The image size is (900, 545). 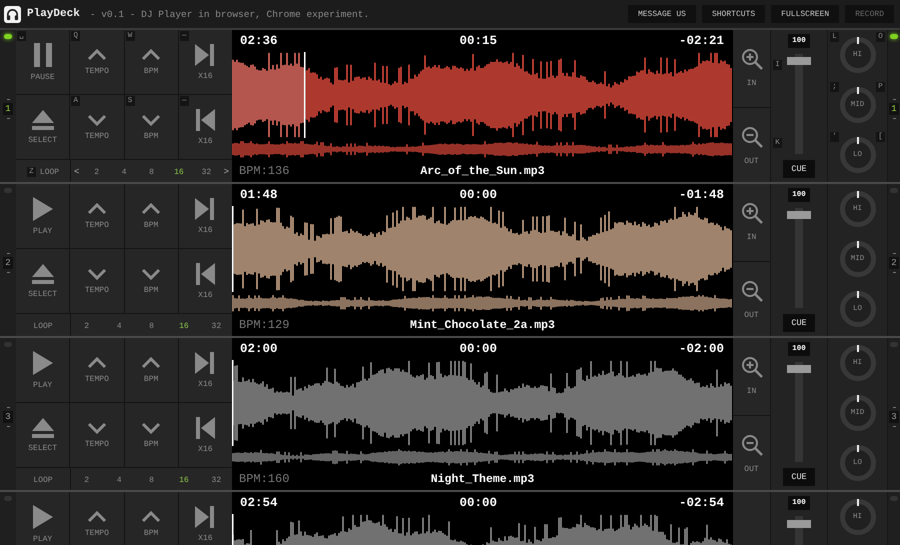 What do you see at coordinates (482, 325) in the screenshot?
I see `track-filename: Mint_Chocolate_2a.mp3` at bounding box center [482, 325].